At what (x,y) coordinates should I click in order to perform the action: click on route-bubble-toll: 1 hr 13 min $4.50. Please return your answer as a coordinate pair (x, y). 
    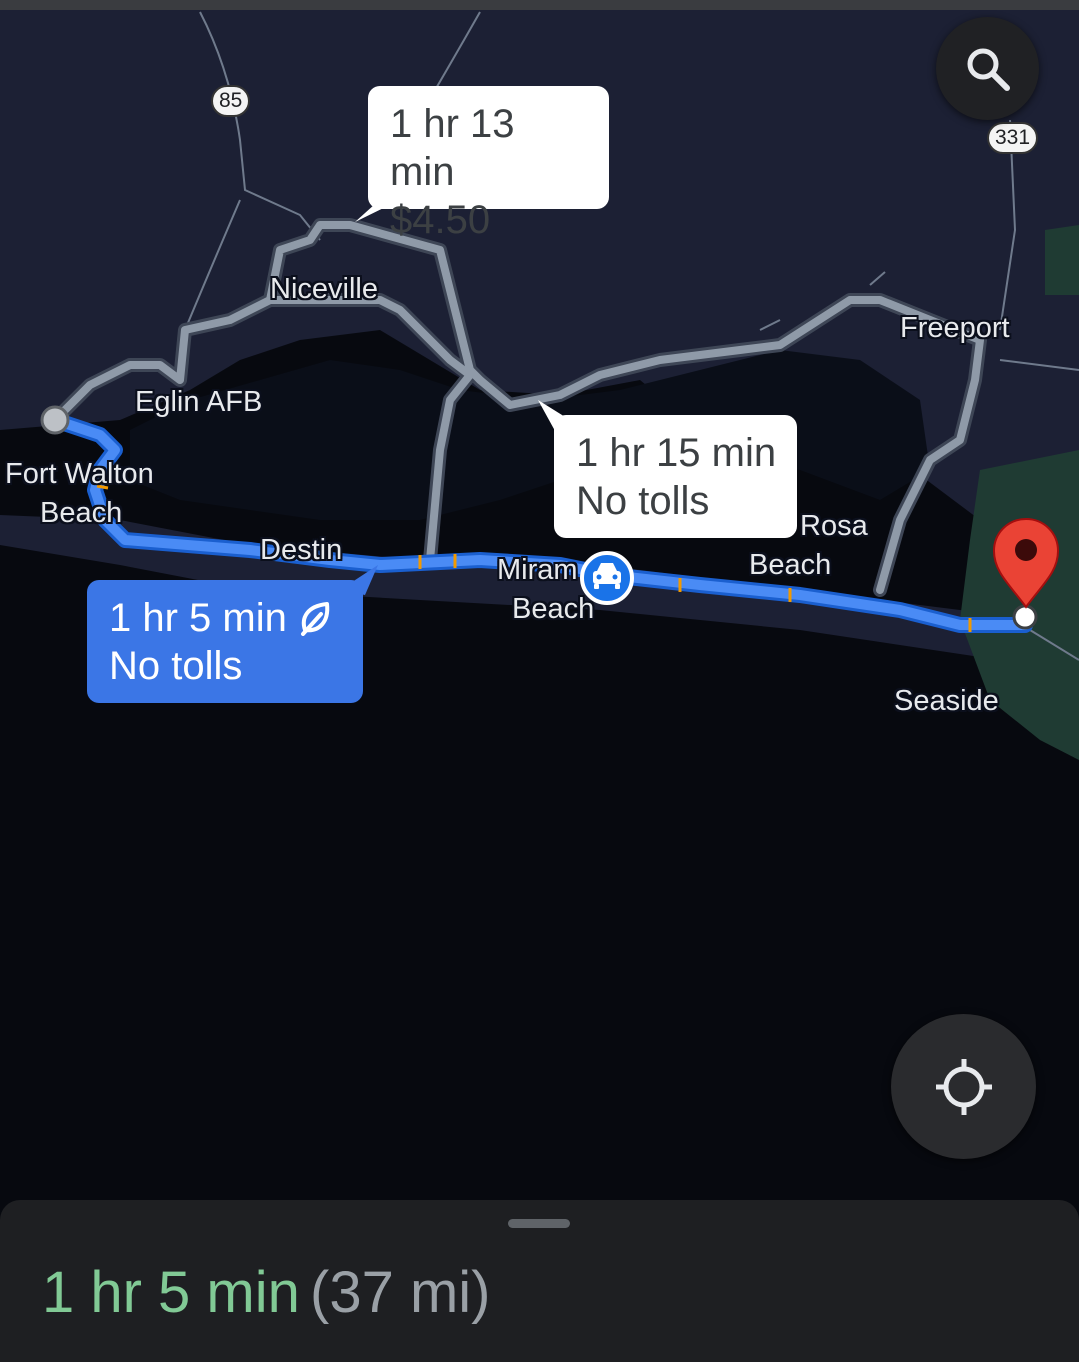
    Looking at the image, I should click on (488, 164).